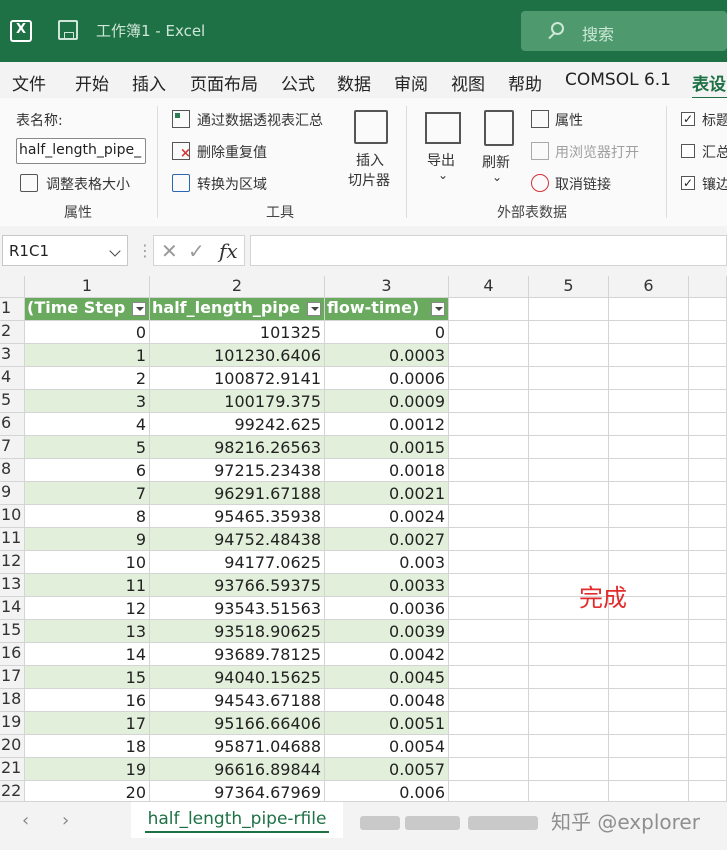 Image resolution: width=727 pixels, height=850 pixels. What do you see at coordinates (488, 250) in the screenshot?
I see `formula-input` at bounding box center [488, 250].